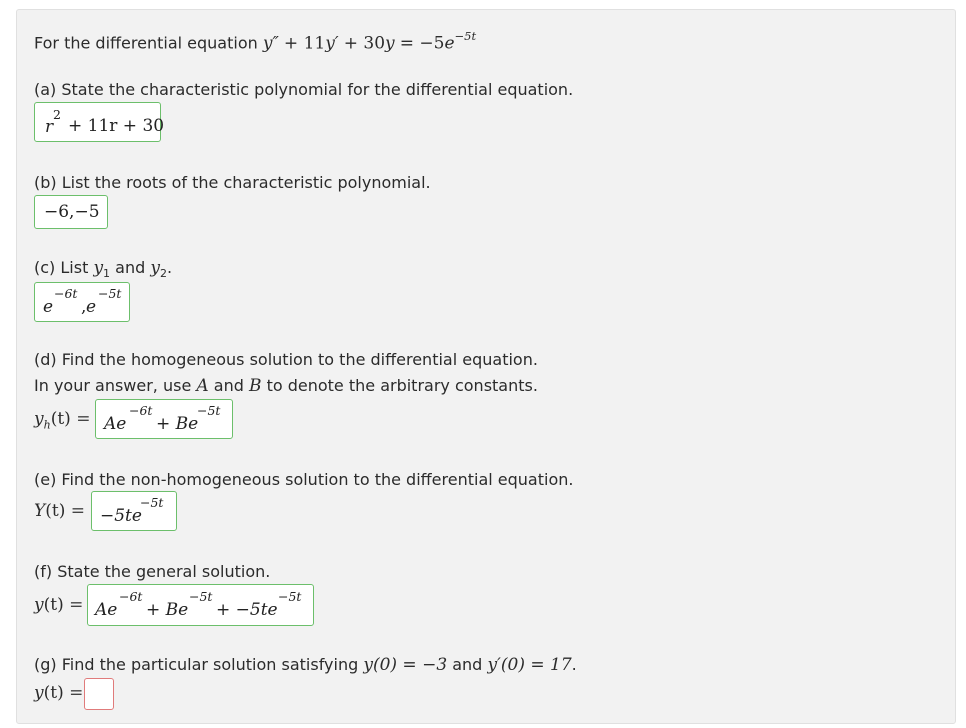 The width and height of the screenshot is (966, 728). What do you see at coordinates (62, 420) in the screenshot?
I see `part-d-label: yh(t) =` at bounding box center [62, 420].